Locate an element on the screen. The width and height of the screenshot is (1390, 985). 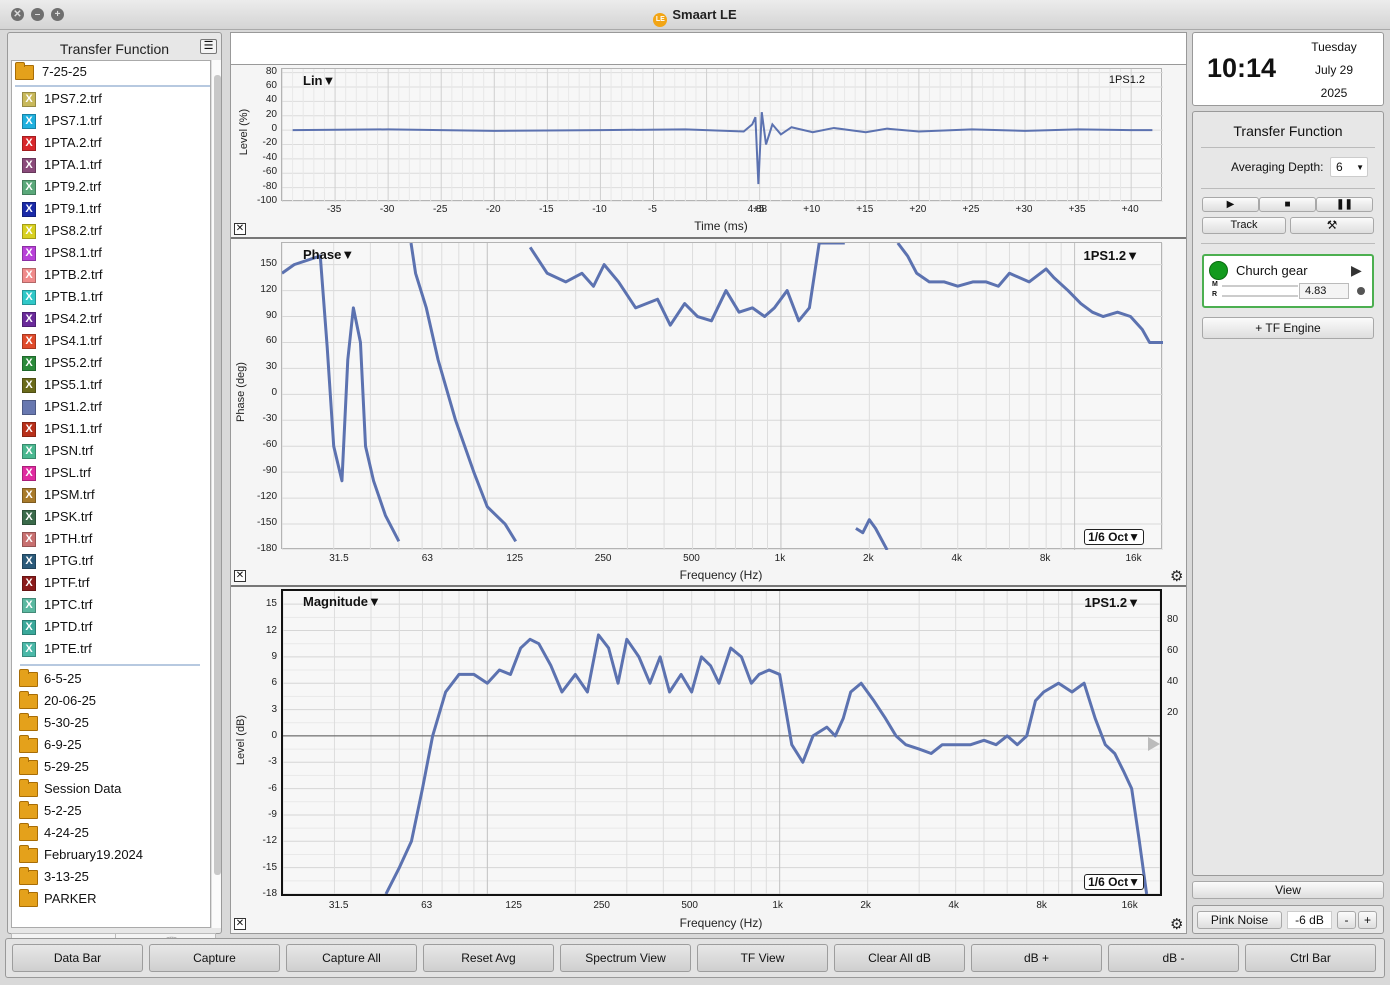
current-folder: 7-25-25 is located at coordinates (111, 72).